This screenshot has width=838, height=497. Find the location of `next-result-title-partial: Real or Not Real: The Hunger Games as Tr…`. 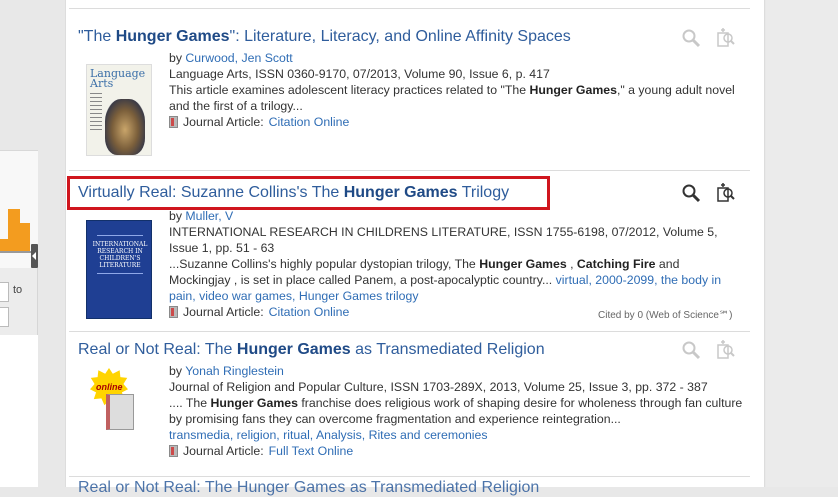

next-result-title-partial: Real or Not Real: The Hunger Games as Tr… is located at coordinates (308, 488).